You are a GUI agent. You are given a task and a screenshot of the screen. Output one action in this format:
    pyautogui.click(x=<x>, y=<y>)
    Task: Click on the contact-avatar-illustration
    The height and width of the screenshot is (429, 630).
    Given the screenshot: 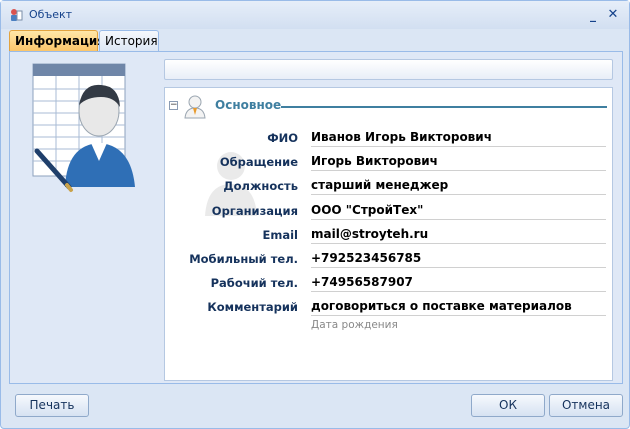 What is the action you would take?
    pyautogui.click(x=83, y=127)
    